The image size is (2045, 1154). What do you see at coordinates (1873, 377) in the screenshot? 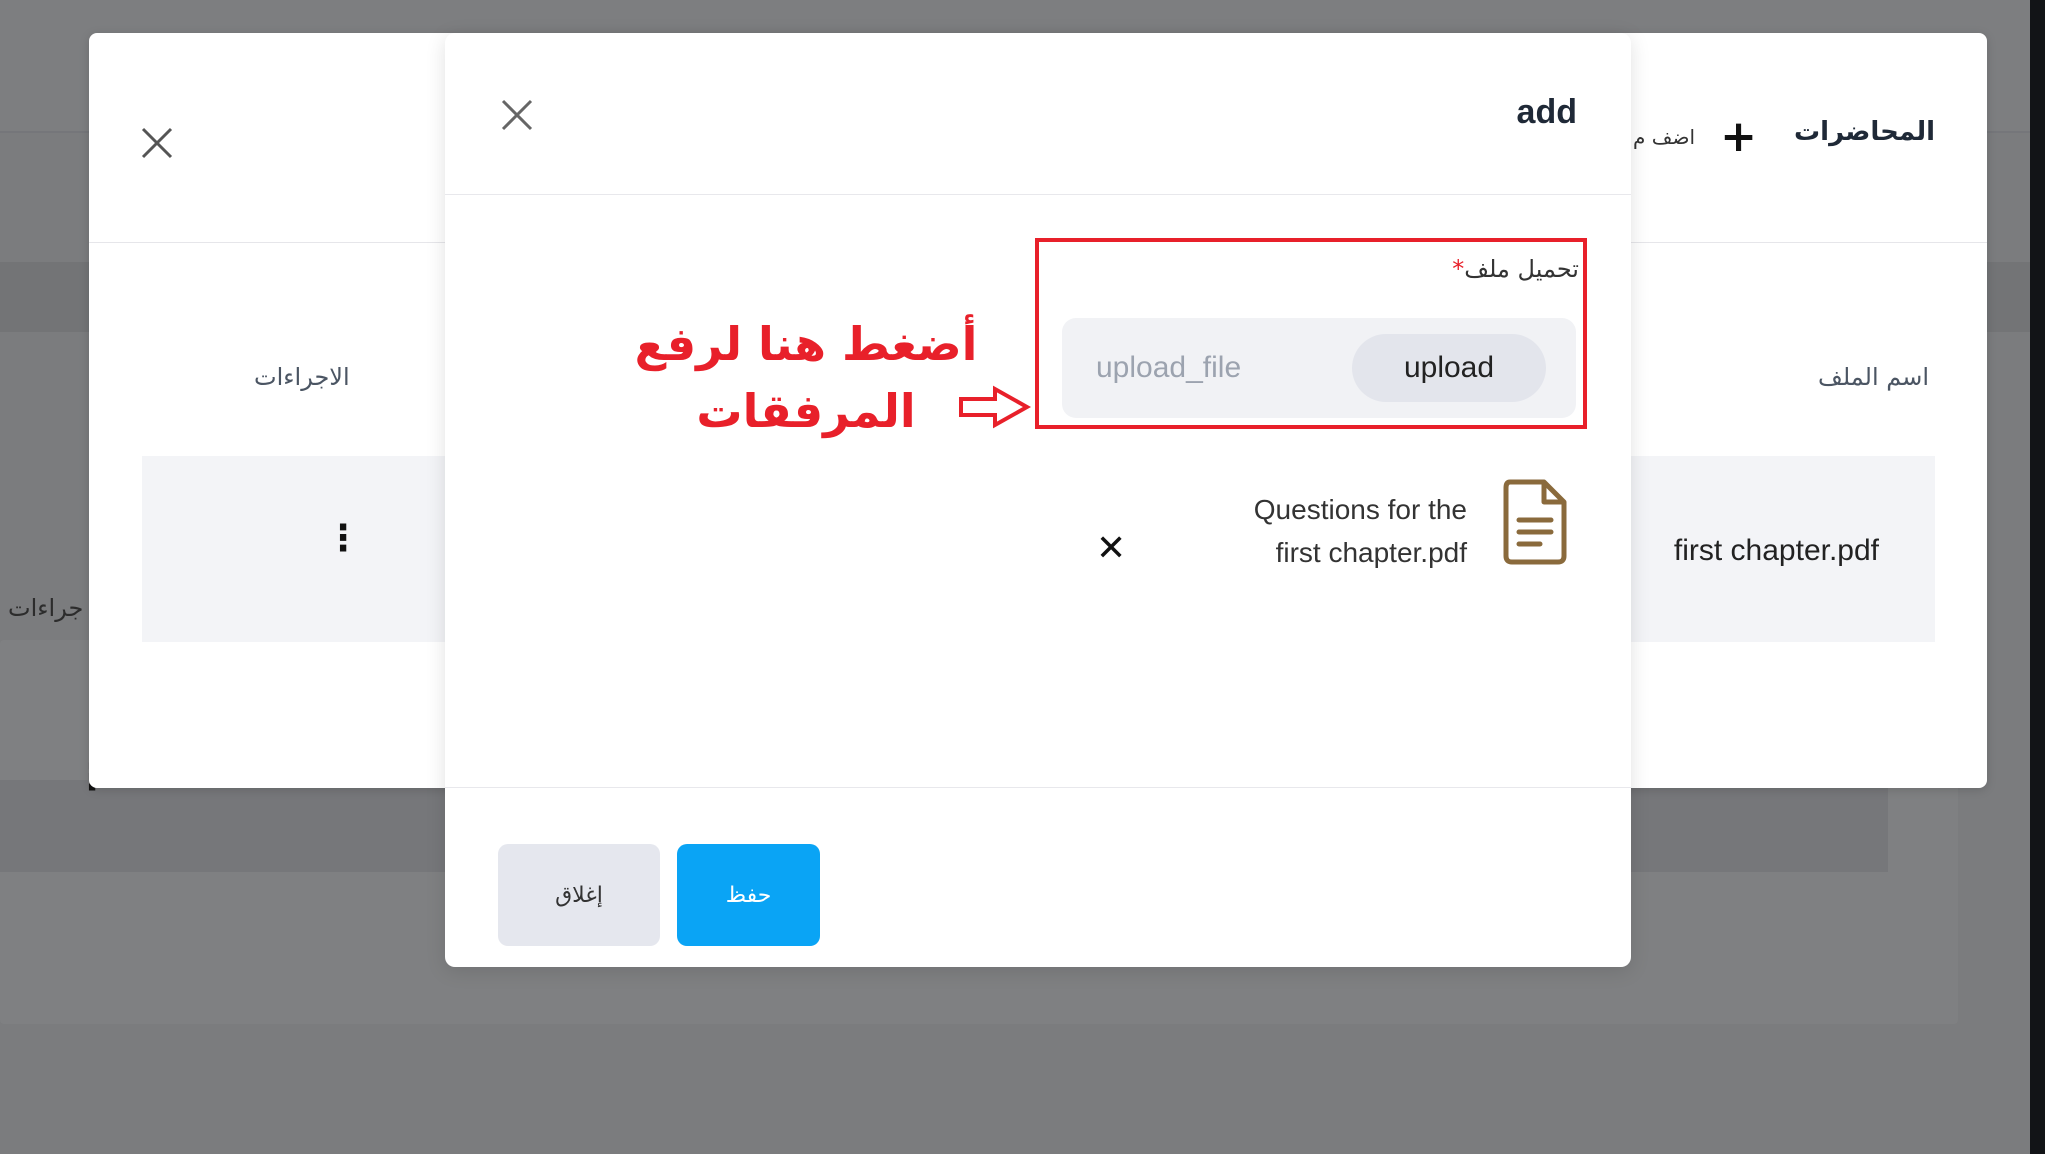
I see `column-header-file-name: اسم الملف` at bounding box center [1873, 377].